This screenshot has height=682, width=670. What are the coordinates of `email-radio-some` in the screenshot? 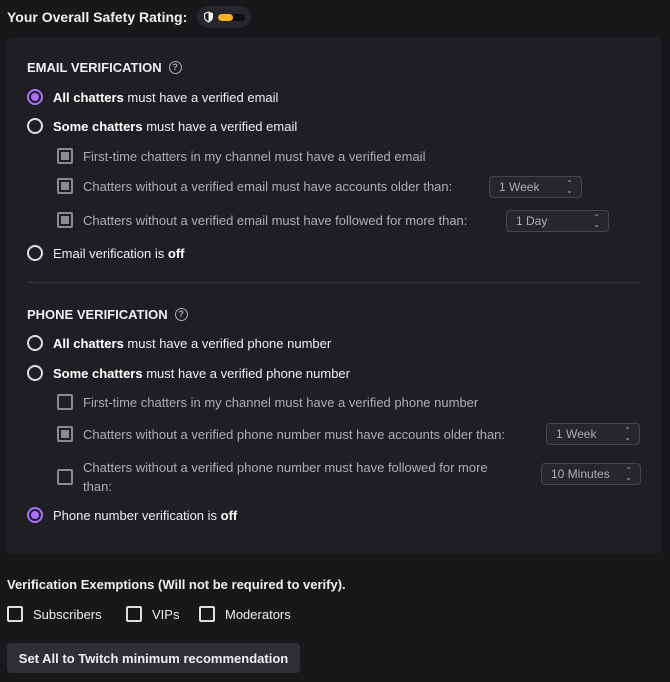 It's located at (35, 126).